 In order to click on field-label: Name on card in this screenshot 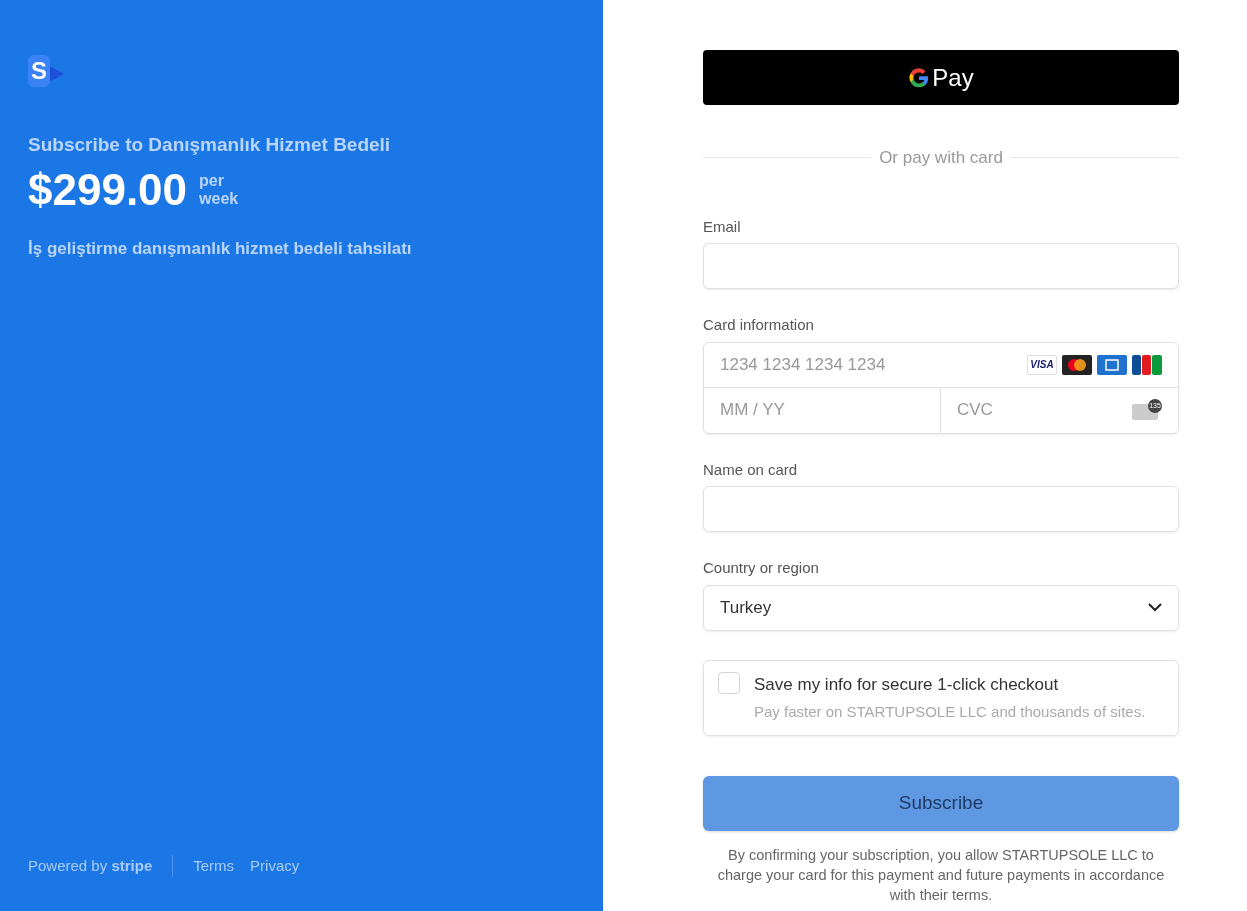, I will do `click(751, 469)`.